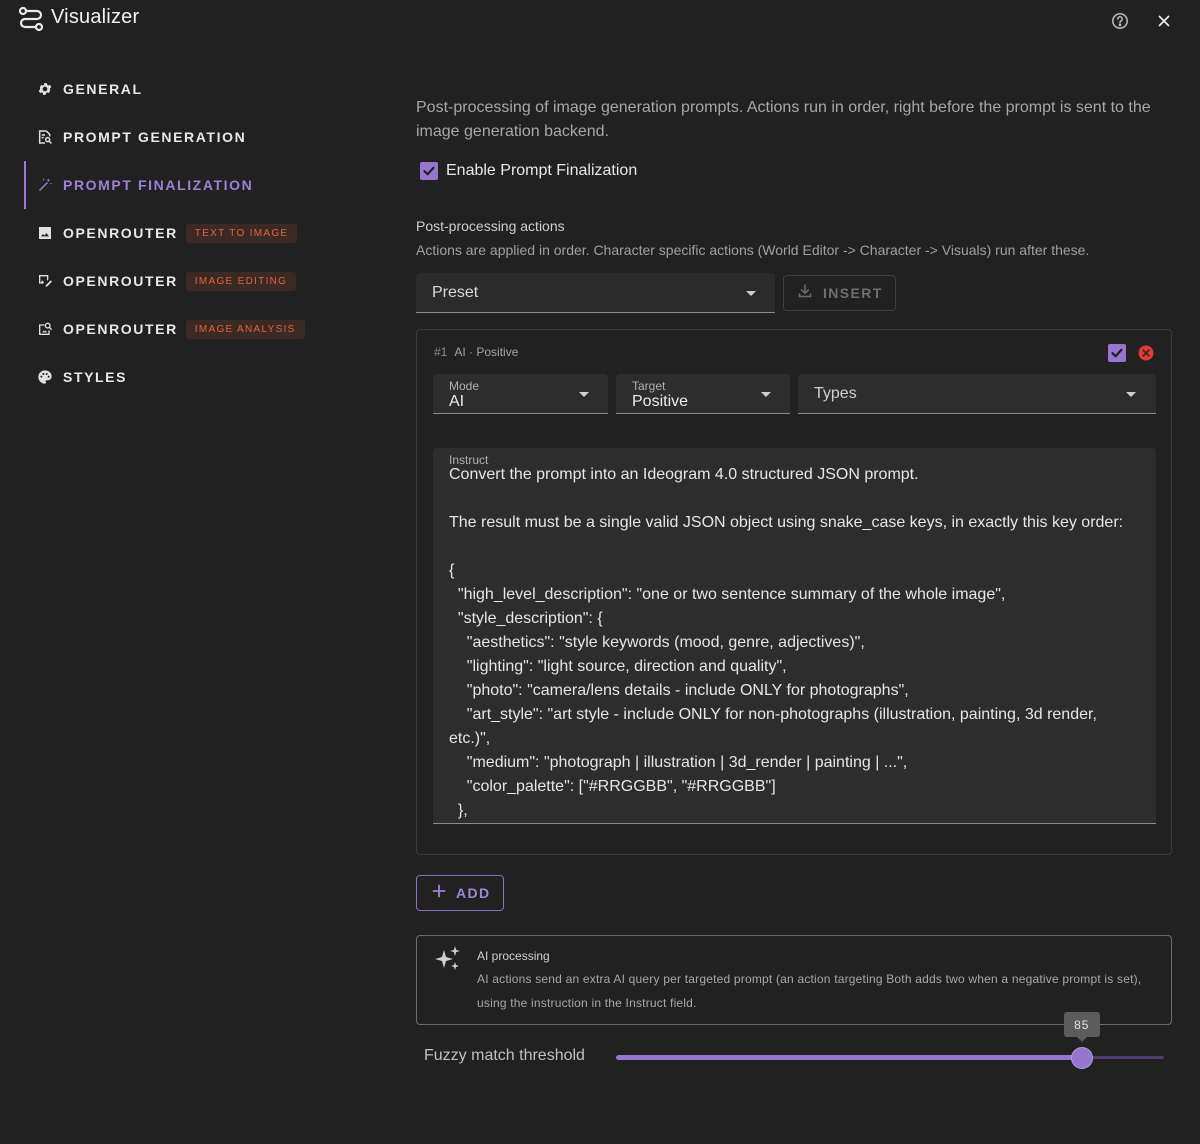  I want to click on delete-action-icon, so click(1146, 353).